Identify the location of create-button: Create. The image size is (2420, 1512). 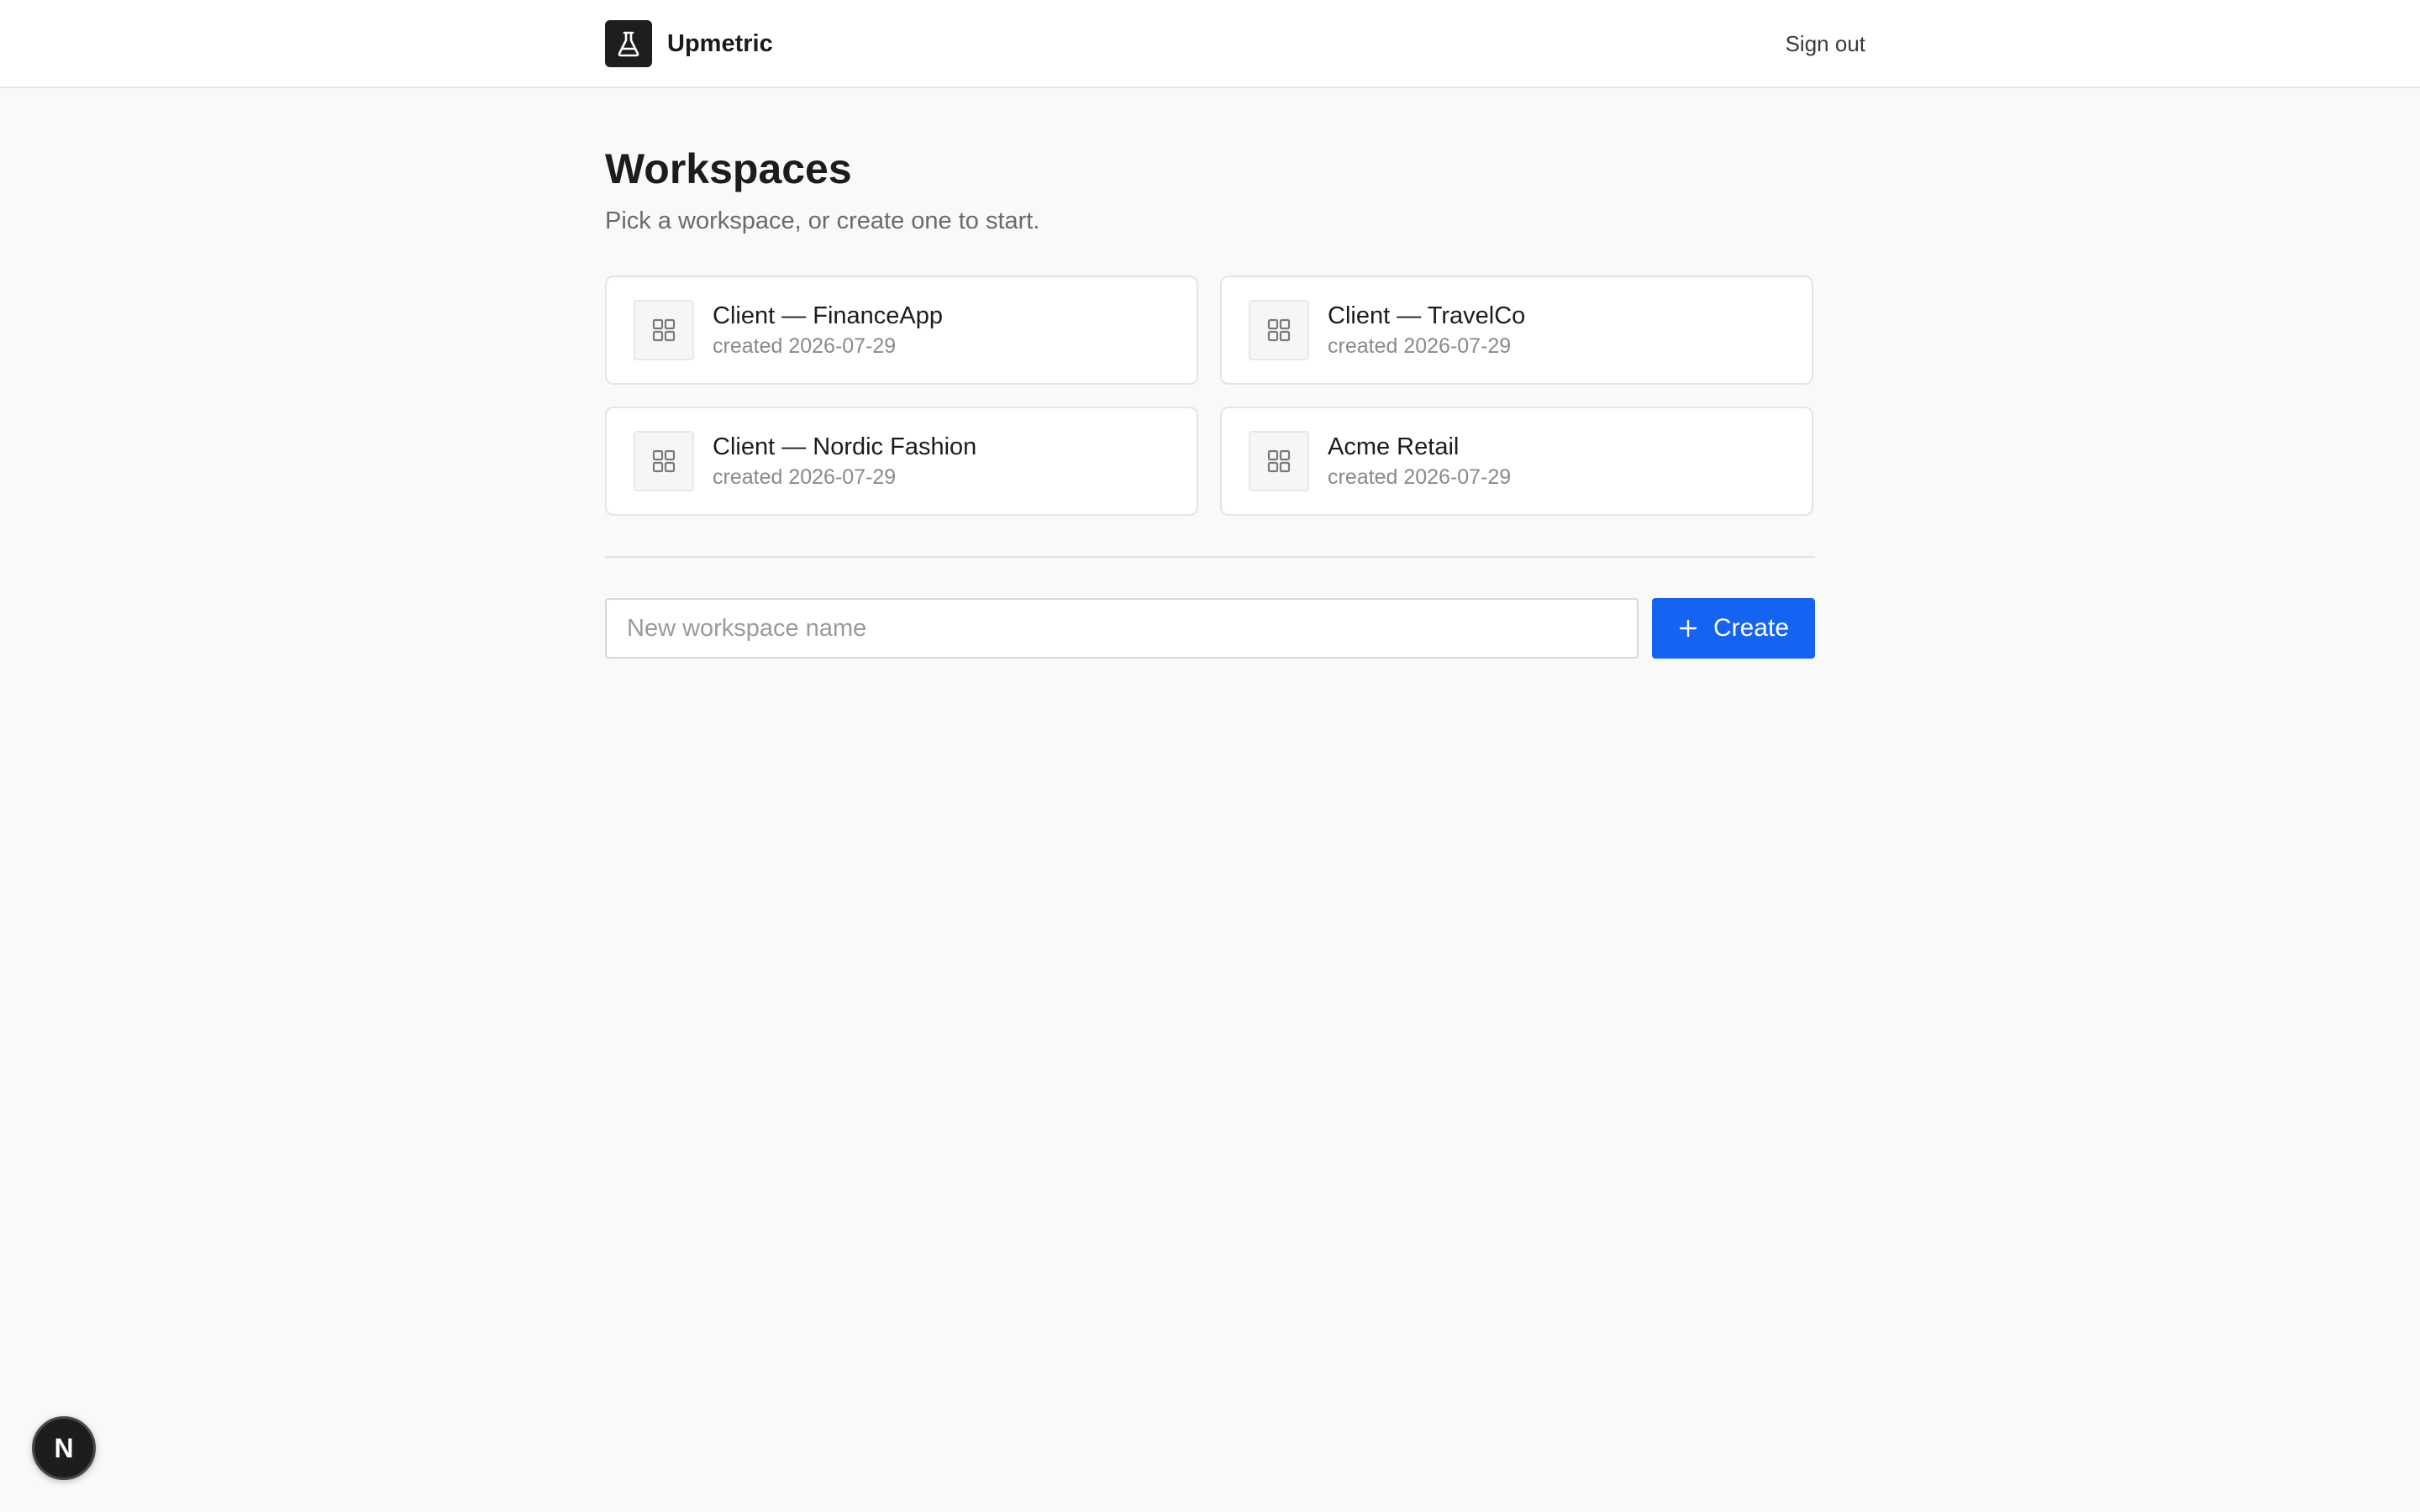
(1734, 628).